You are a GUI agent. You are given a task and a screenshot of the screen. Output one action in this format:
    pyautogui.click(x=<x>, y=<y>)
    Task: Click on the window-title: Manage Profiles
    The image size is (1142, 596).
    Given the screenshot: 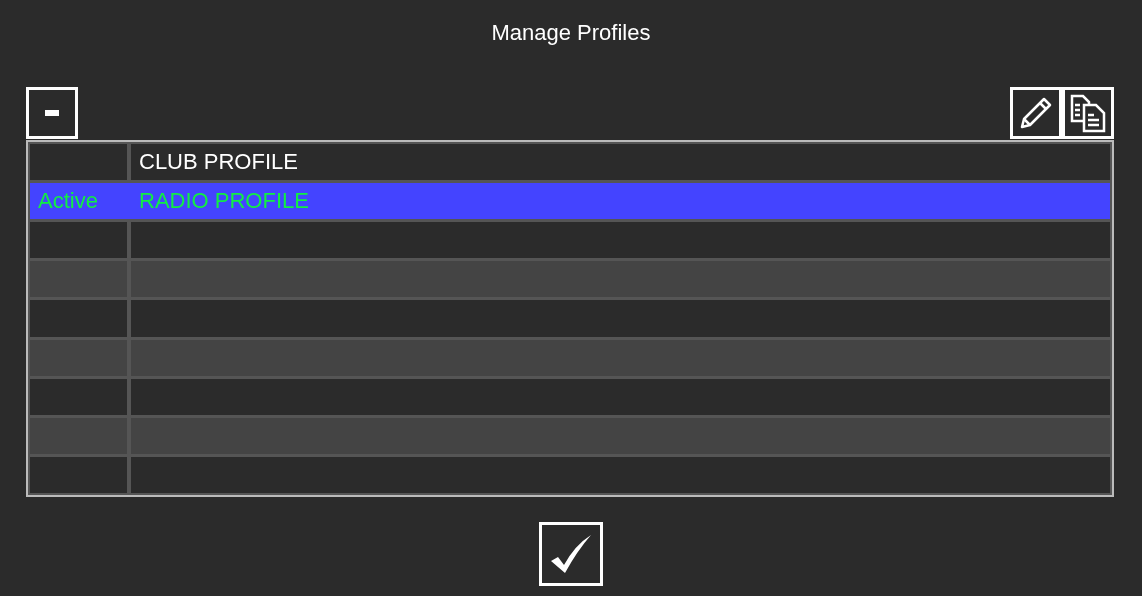 What is the action you would take?
    pyautogui.click(x=571, y=33)
    